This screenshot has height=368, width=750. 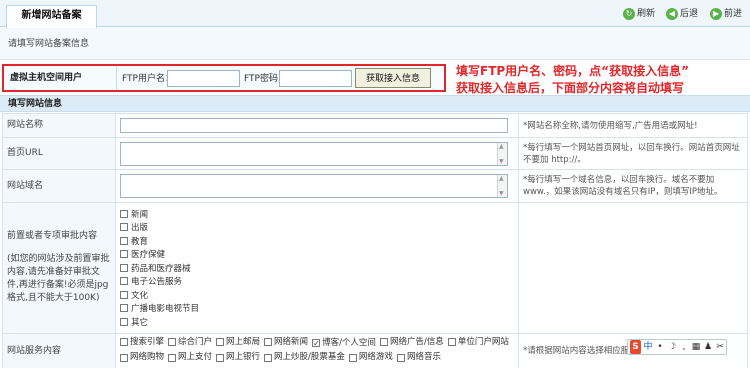 What do you see at coordinates (195, 357) in the screenshot?
I see `service-option-label: 网上支付` at bounding box center [195, 357].